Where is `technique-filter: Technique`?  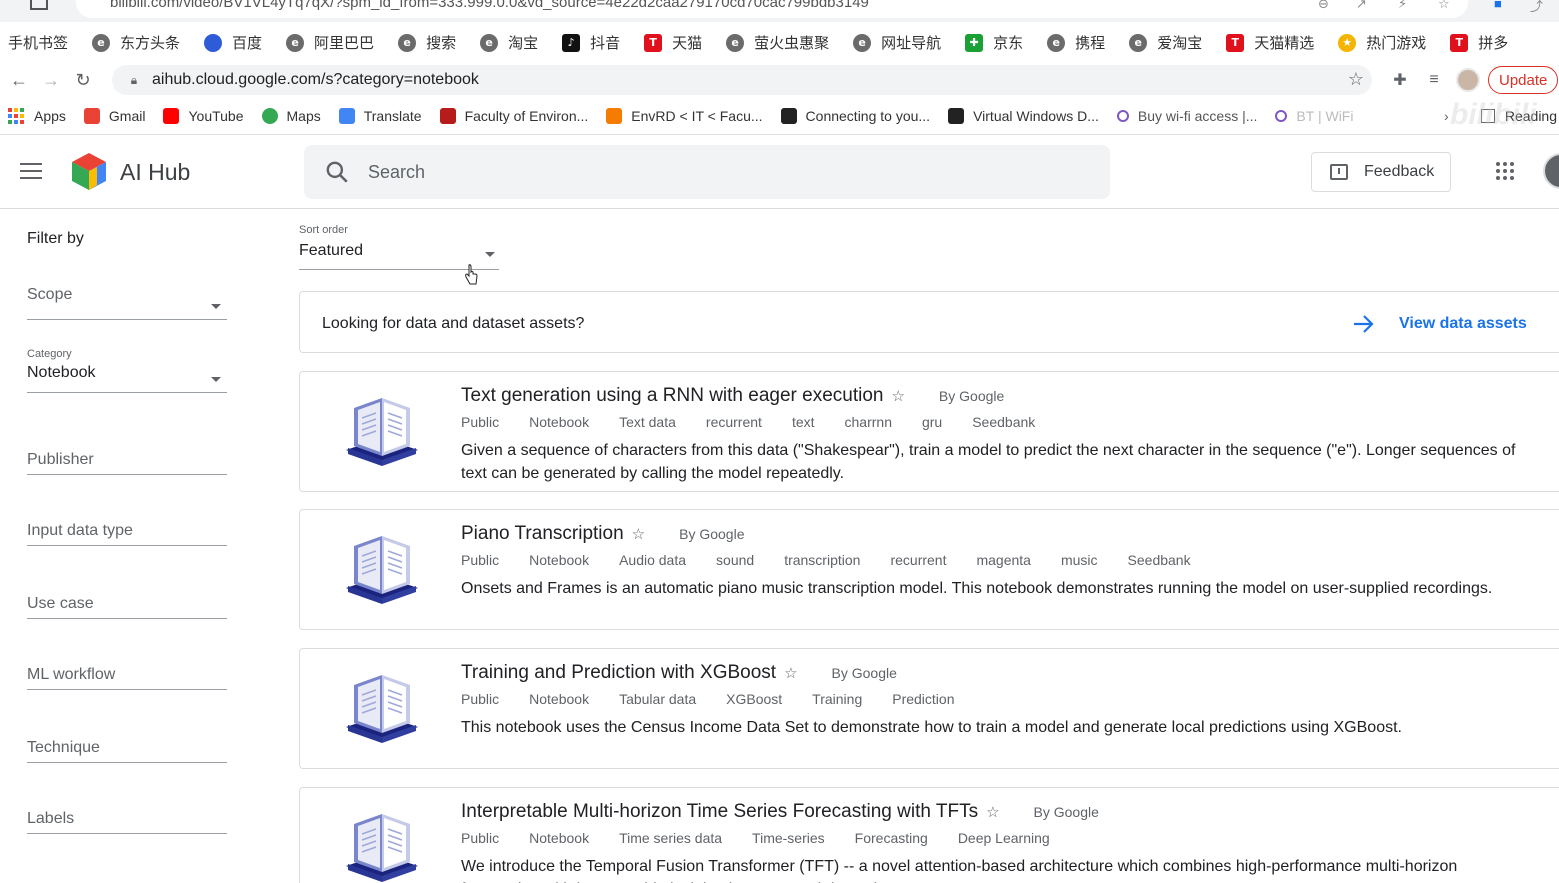
technique-filter: Technique is located at coordinates (127, 751).